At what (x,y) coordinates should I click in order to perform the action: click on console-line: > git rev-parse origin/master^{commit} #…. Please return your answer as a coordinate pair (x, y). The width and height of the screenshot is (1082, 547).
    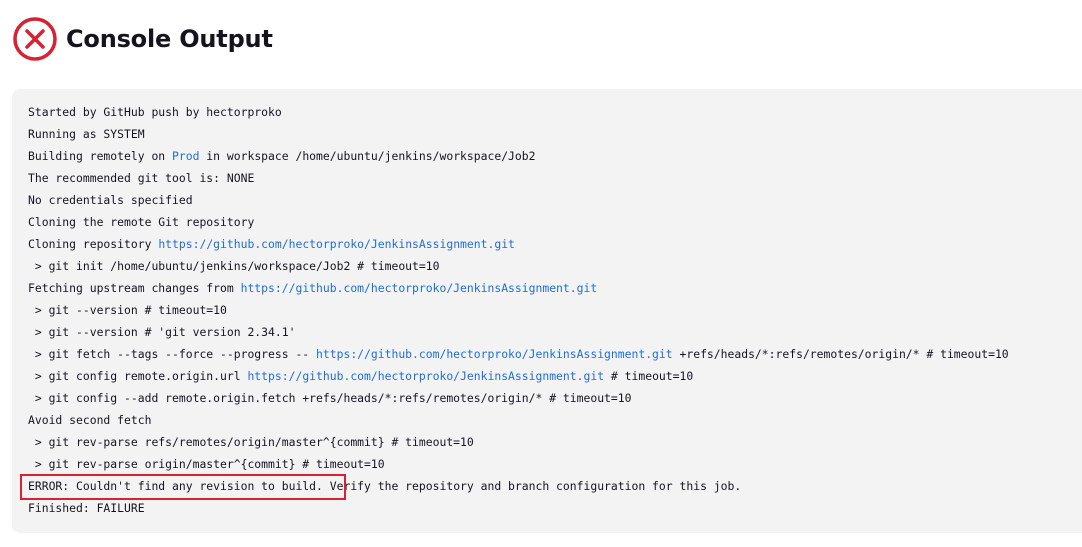
    Looking at the image, I should click on (555, 464).